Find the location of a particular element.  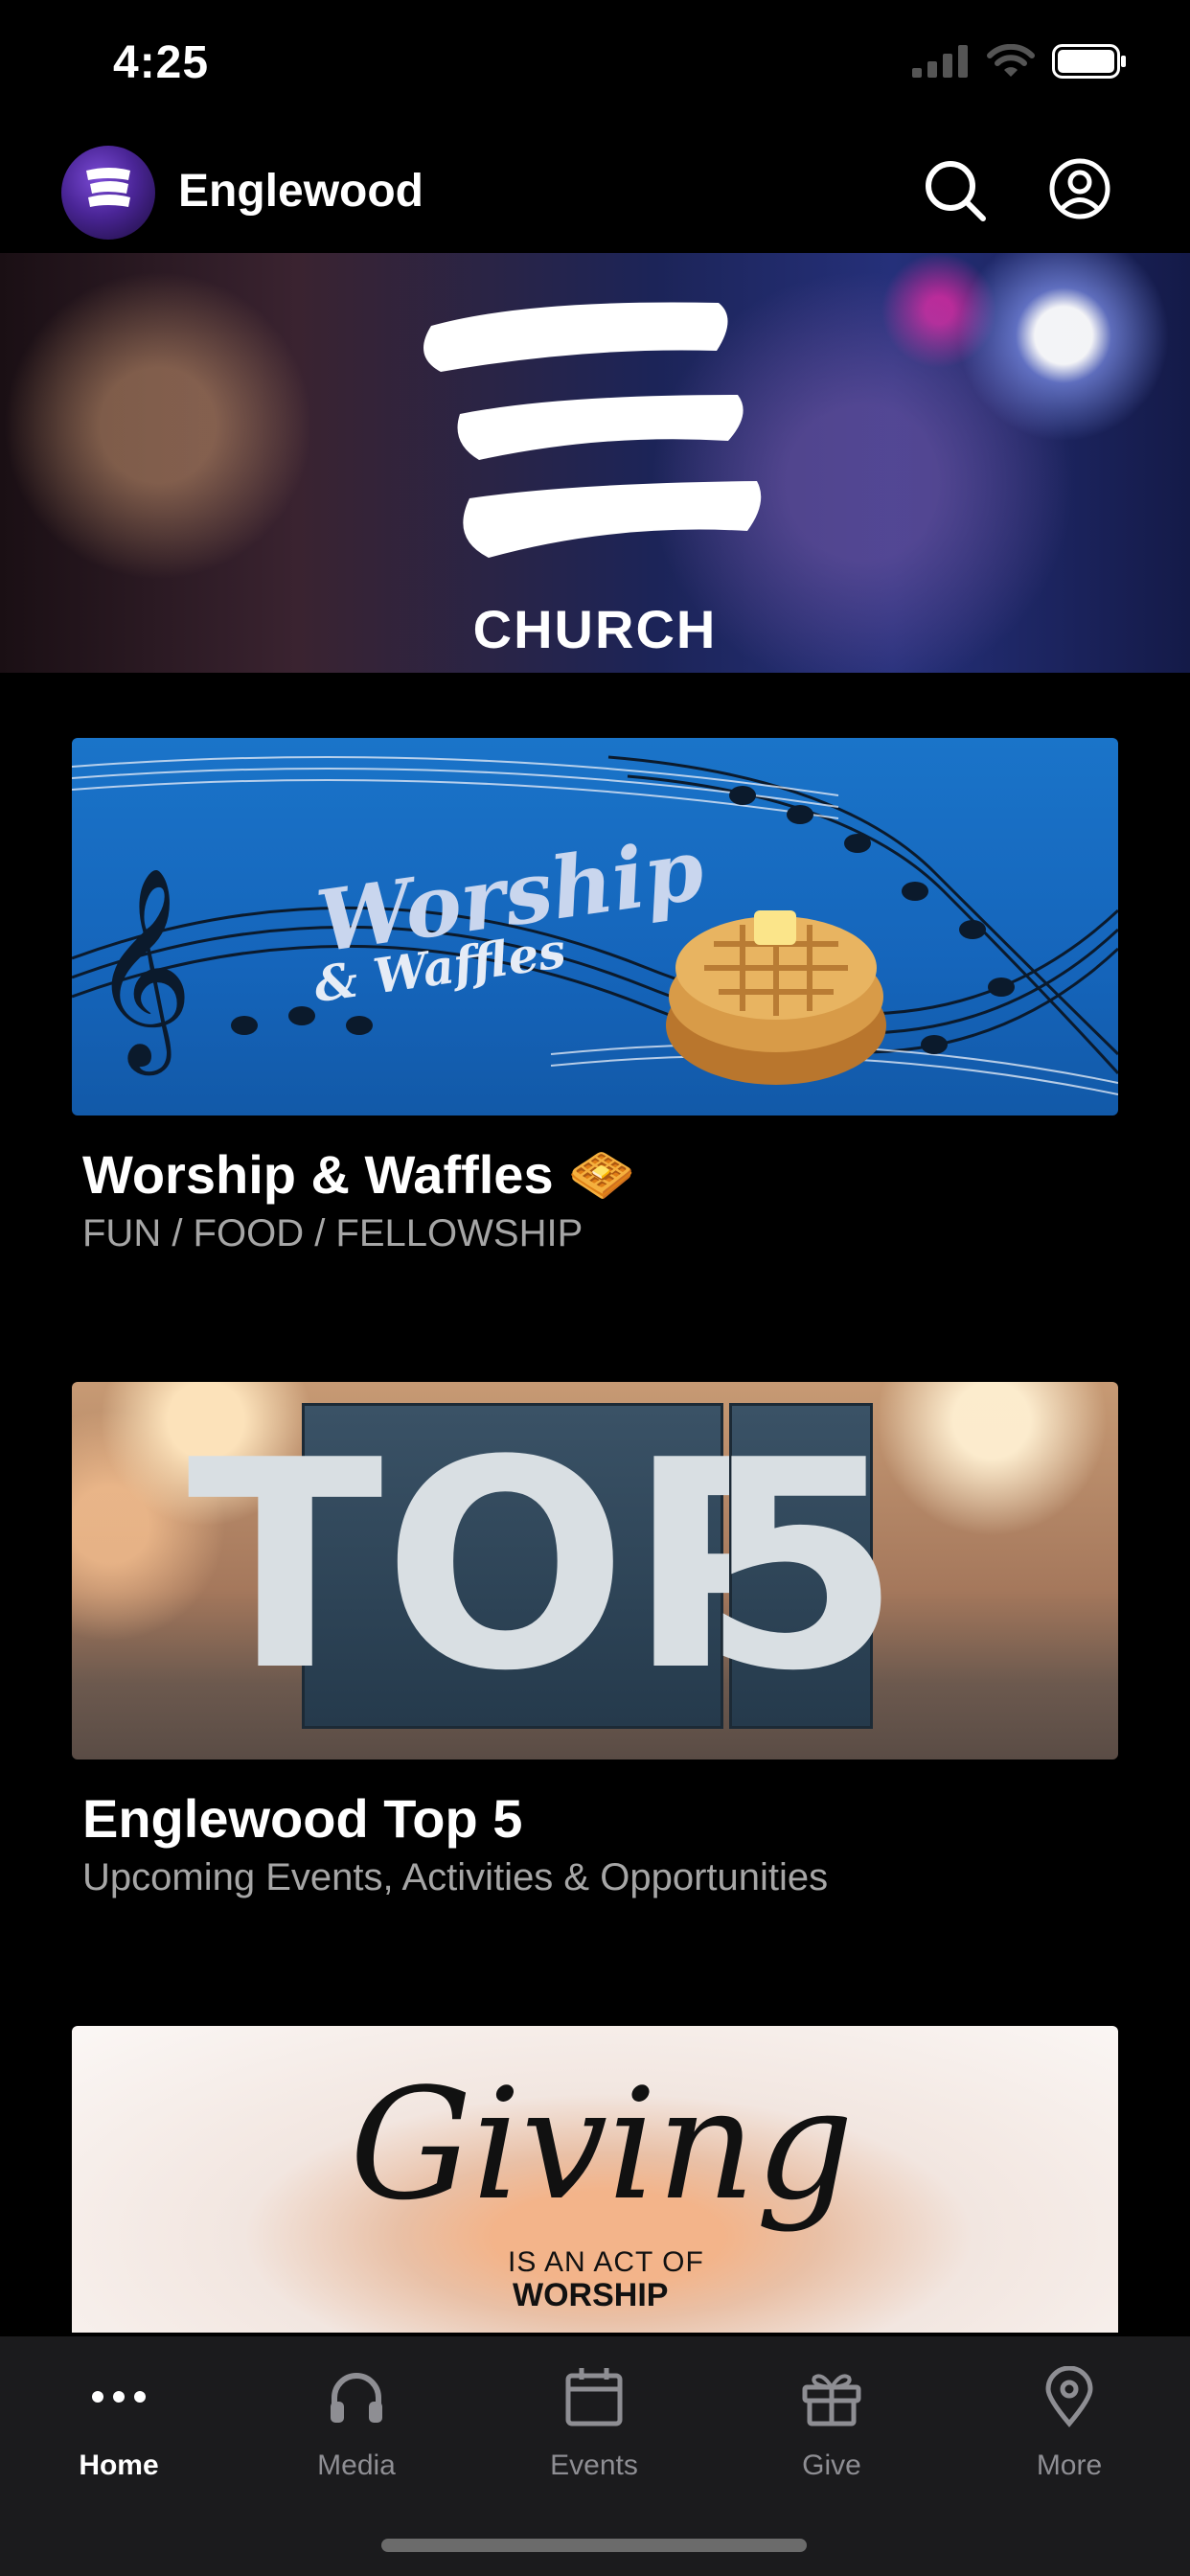

battery-icon is located at coordinates (1089, 62).